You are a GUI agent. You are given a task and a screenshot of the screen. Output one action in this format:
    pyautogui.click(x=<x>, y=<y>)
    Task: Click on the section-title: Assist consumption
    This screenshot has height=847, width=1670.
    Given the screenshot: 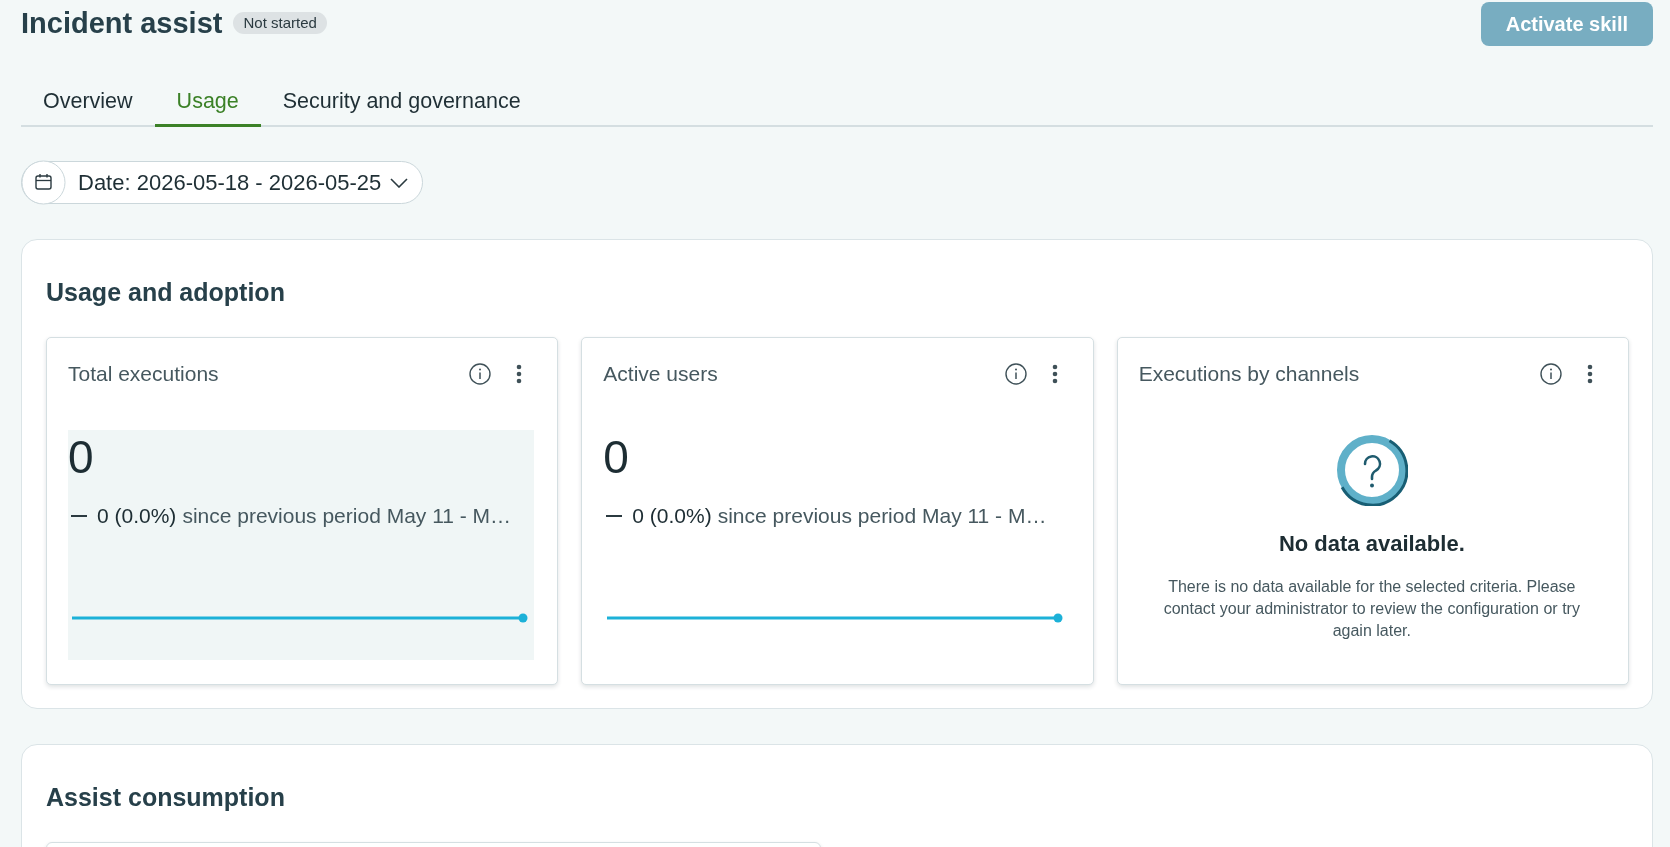 What is the action you would take?
    pyautogui.click(x=166, y=797)
    